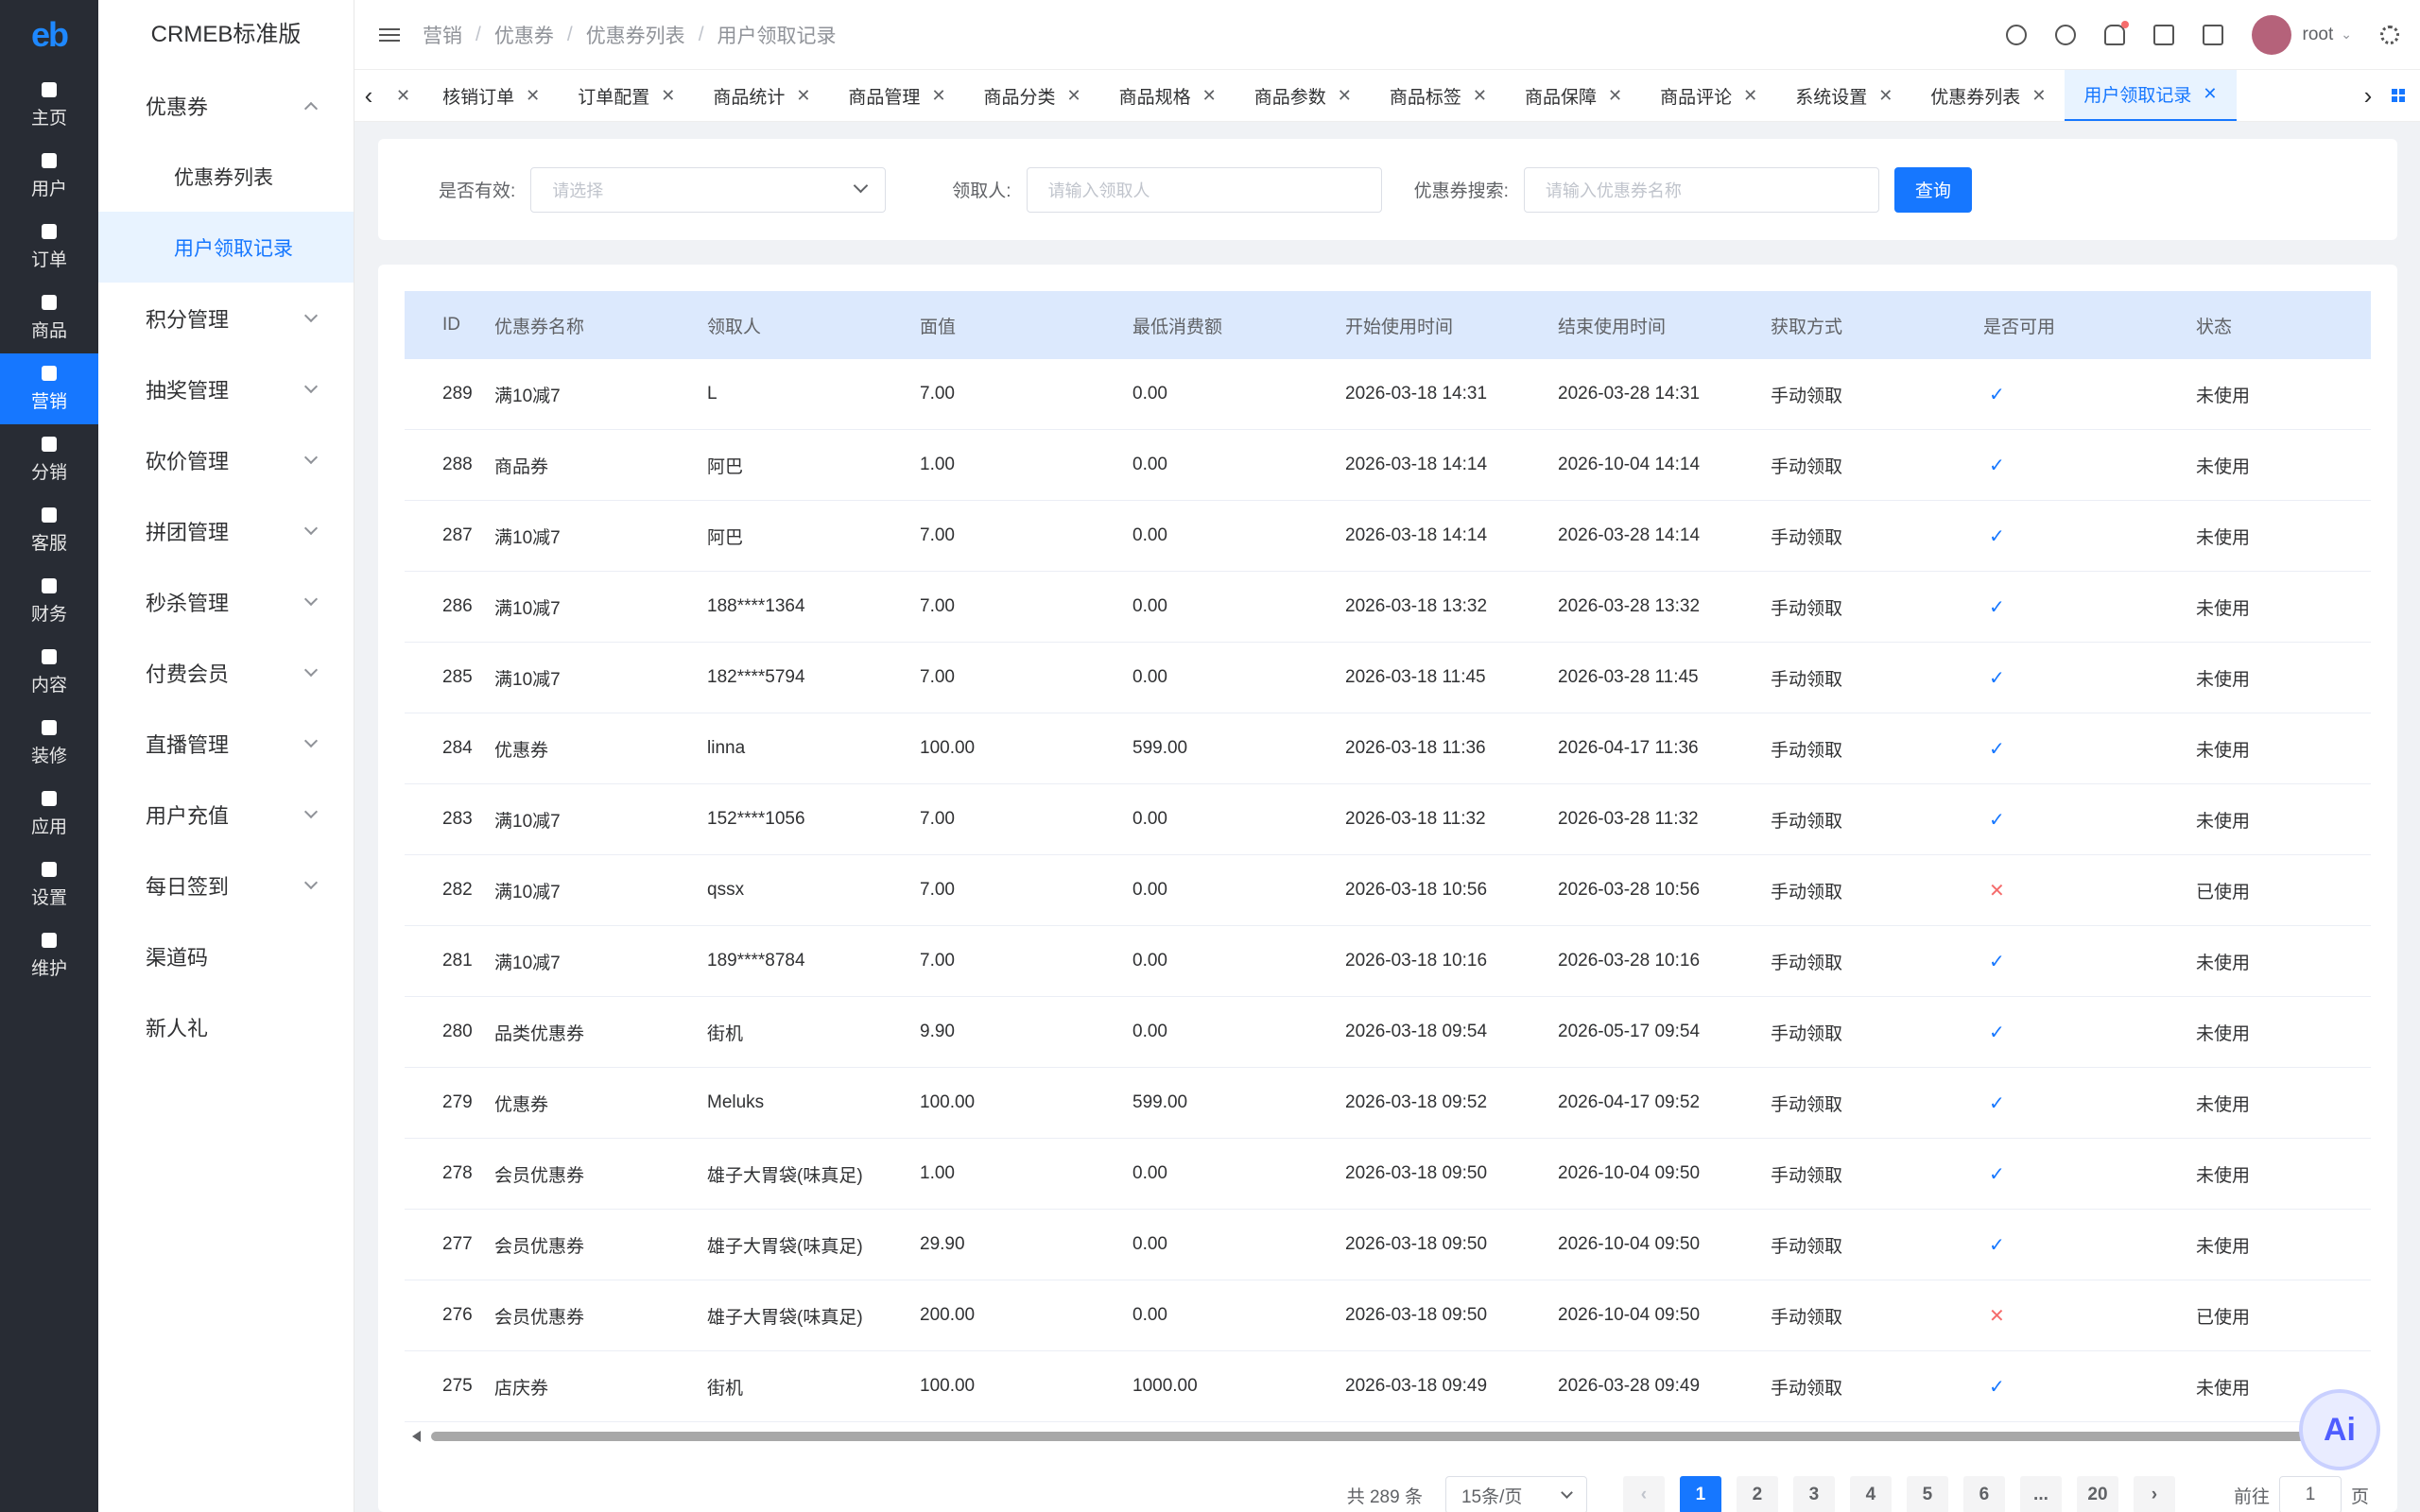 The height and width of the screenshot is (1512, 2420). What do you see at coordinates (226, 743) in the screenshot?
I see `menu-item: 直播管理` at bounding box center [226, 743].